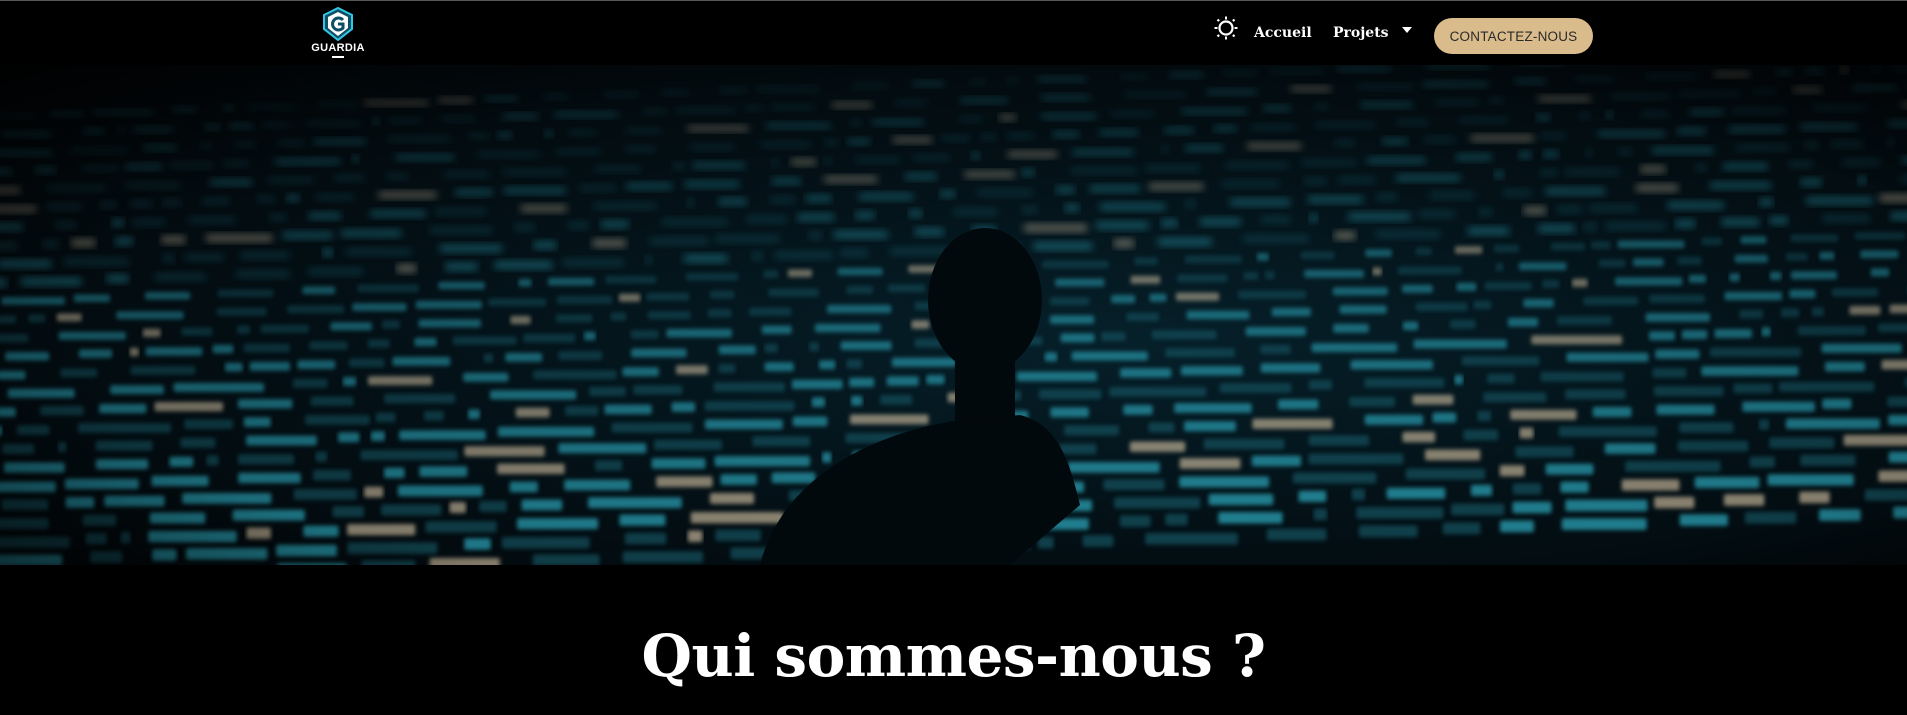 This screenshot has width=1907, height=715. Describe the element at coordinates (953, 32) in the screenshot. I see `site-header: GUARDIA Accueil Projets CONTACTEZ-NOUS` at that location.